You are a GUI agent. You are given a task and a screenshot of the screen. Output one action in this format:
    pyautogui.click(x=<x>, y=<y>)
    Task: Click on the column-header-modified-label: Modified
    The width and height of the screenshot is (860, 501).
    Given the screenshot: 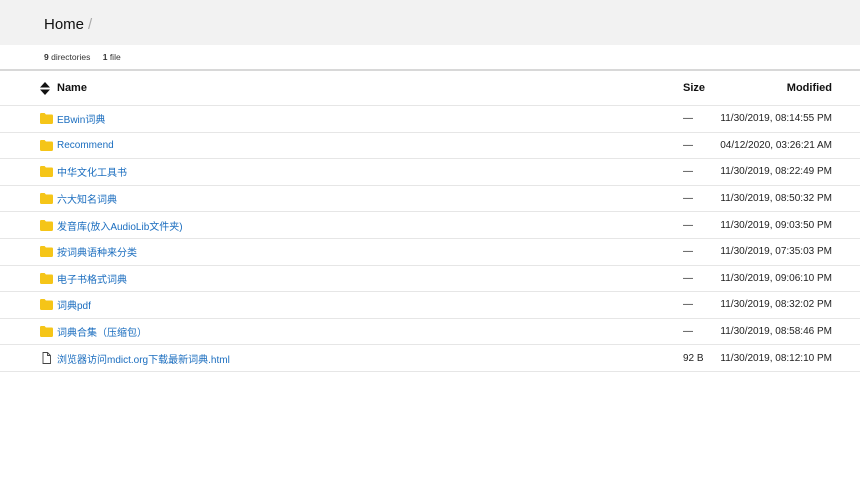 What is the action you would take?
    pyautogui.click(x=809, y=88)
    